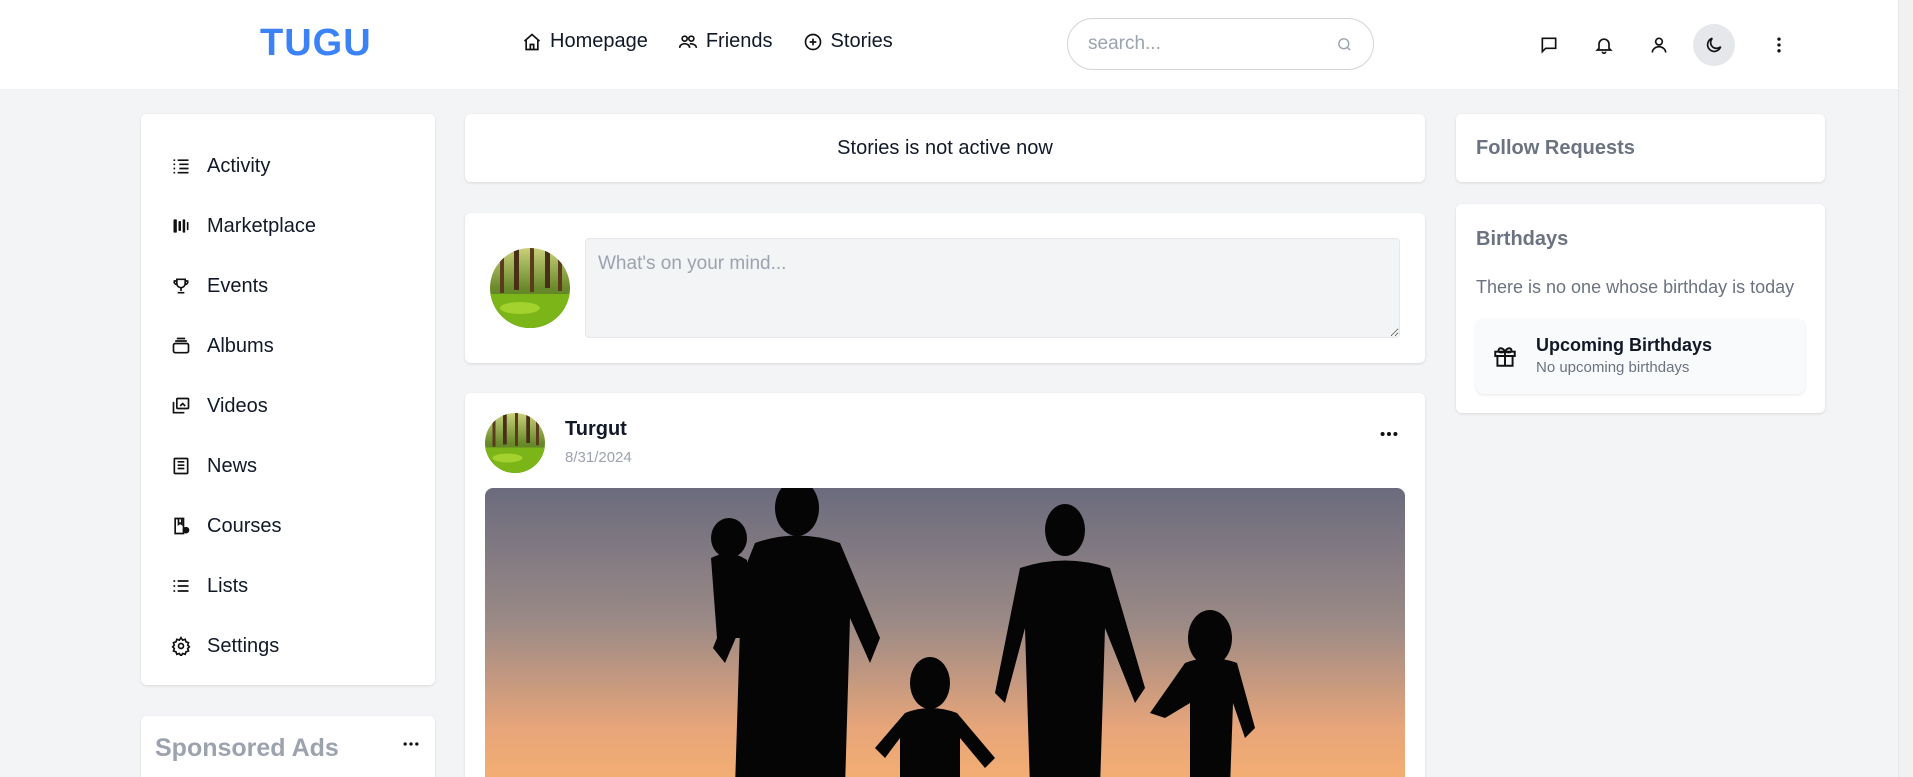 The image size is (1913, 777). I want to click on stories-icon, so click(812, 41).